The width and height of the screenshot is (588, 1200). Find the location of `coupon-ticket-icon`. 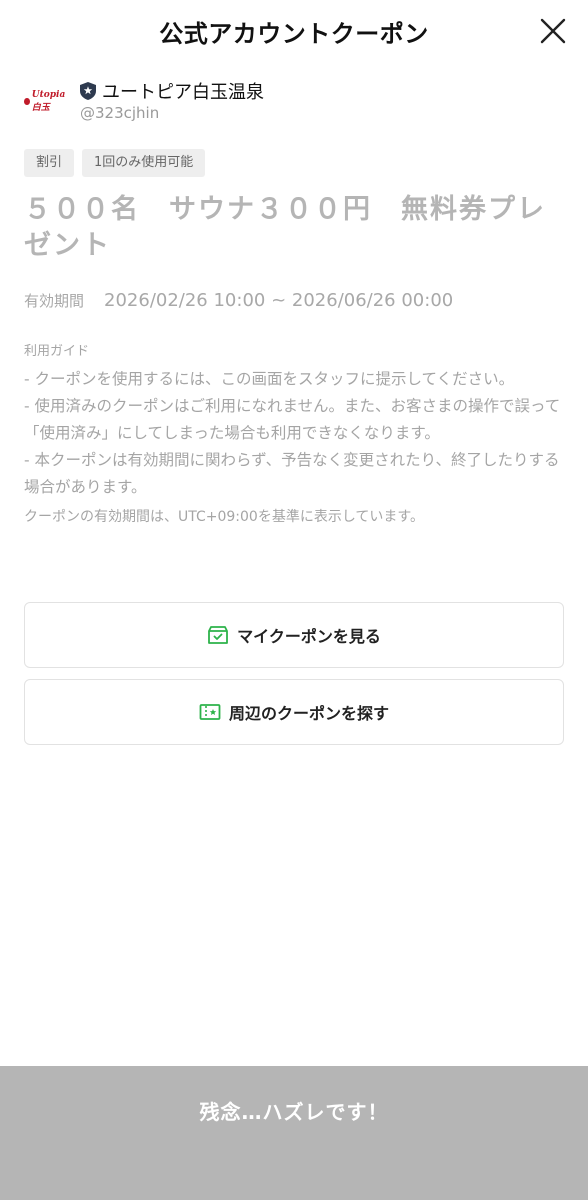

coupon-ticket-icon is located at coordinates (210, 712).